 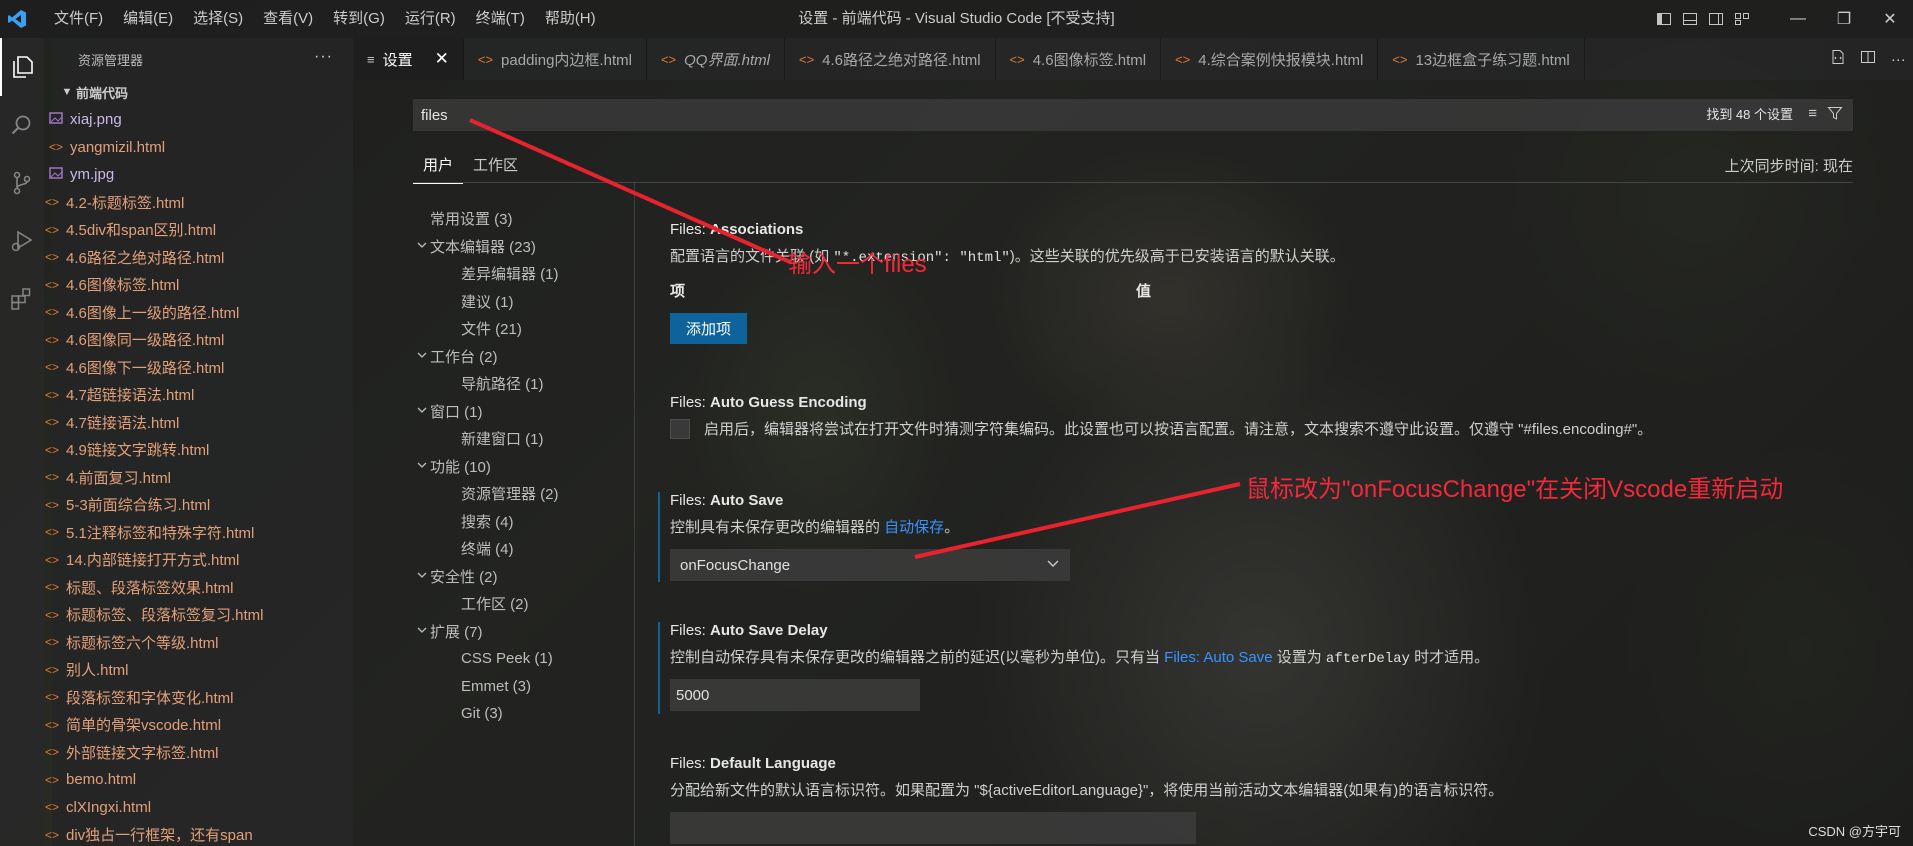 What do you see at coordinates (523, 357) in the screenshot?
I see `toc-item: 工作台 (2)` at bounding box center [523, 357].